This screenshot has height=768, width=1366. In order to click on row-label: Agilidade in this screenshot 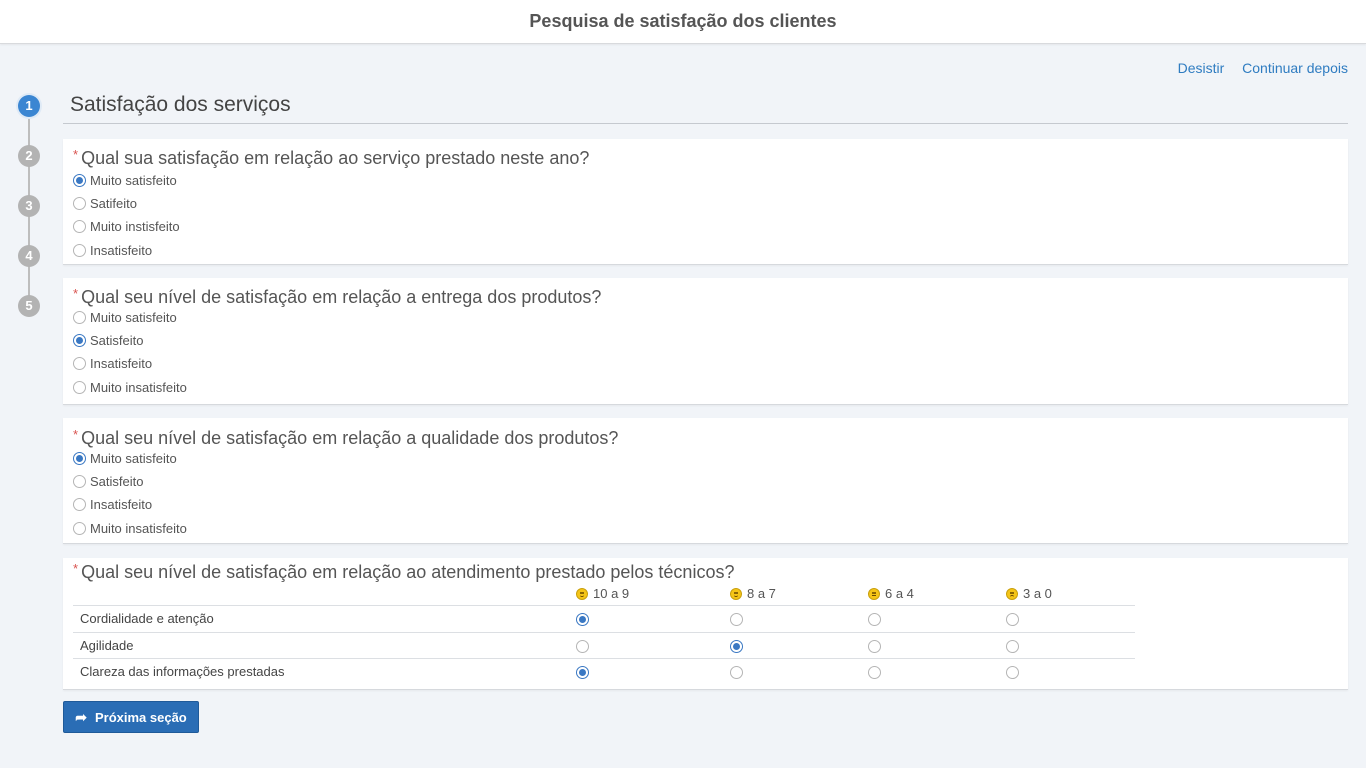, I will do `click(107, 645)`.